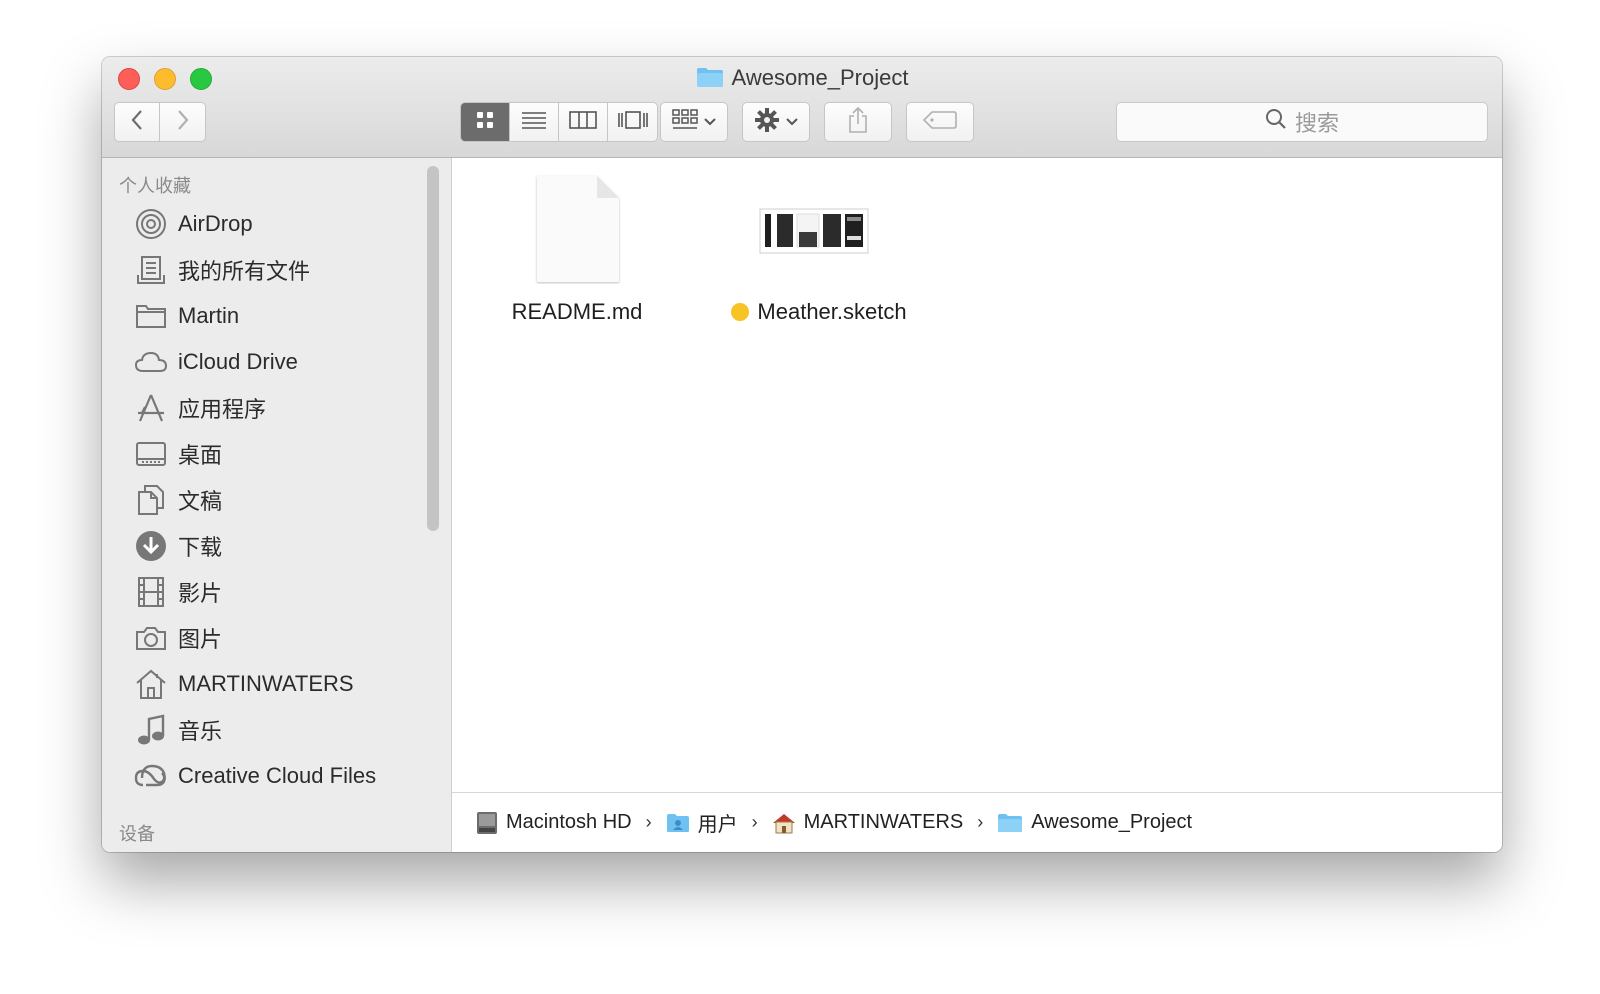  I want to click on sidebar-item-label: MARTINWATERS, so click(266, 683).